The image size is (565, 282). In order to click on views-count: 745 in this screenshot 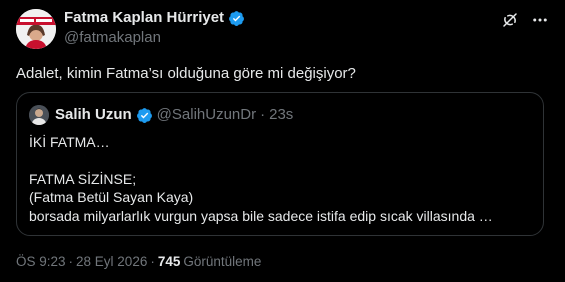, I will do `click(169, 261)`.